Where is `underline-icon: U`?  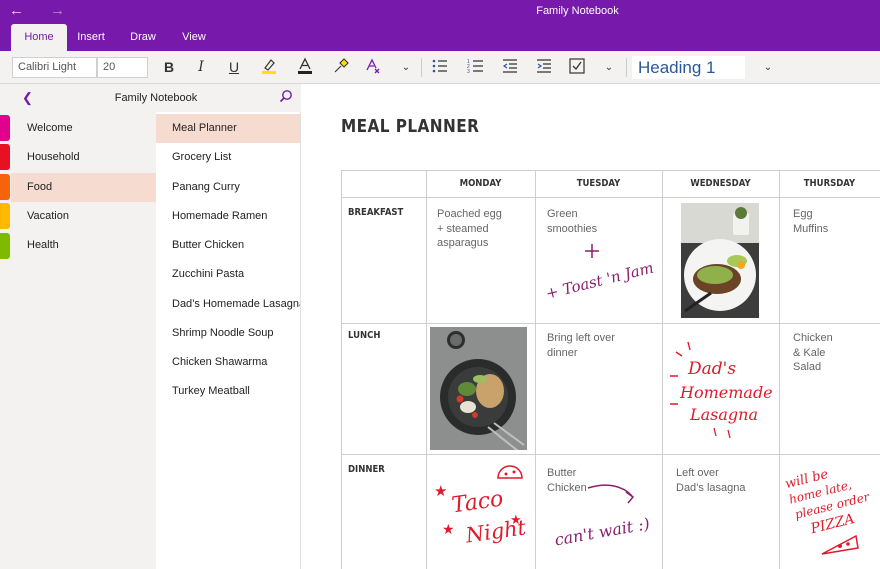
underline-icon: U is located at coordinates (234, 67).